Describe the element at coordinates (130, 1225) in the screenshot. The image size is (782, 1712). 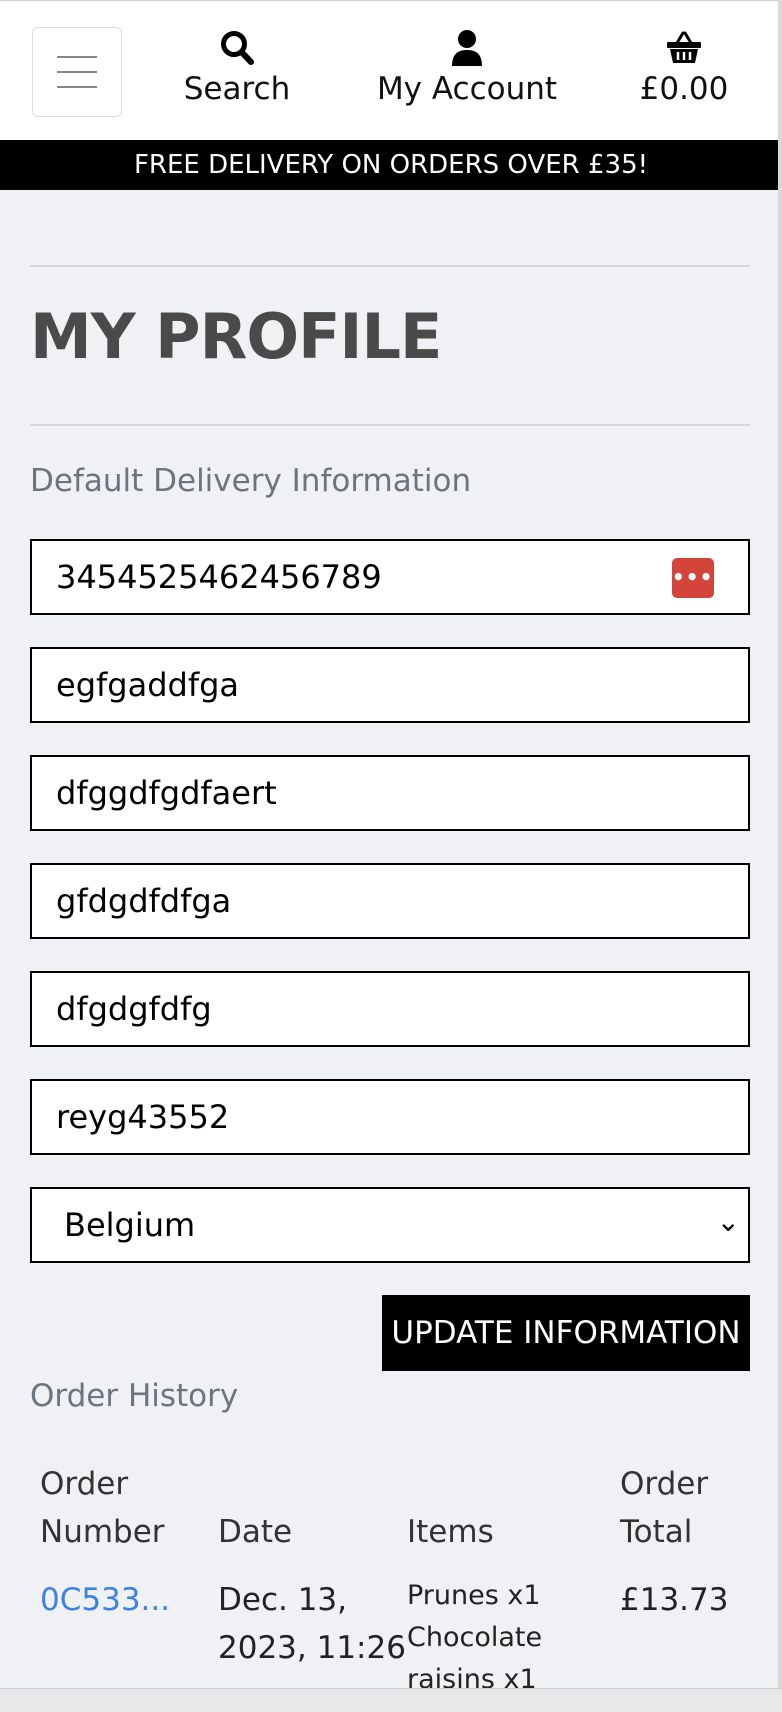
I see `country-selected-value: Belgium` at that location.